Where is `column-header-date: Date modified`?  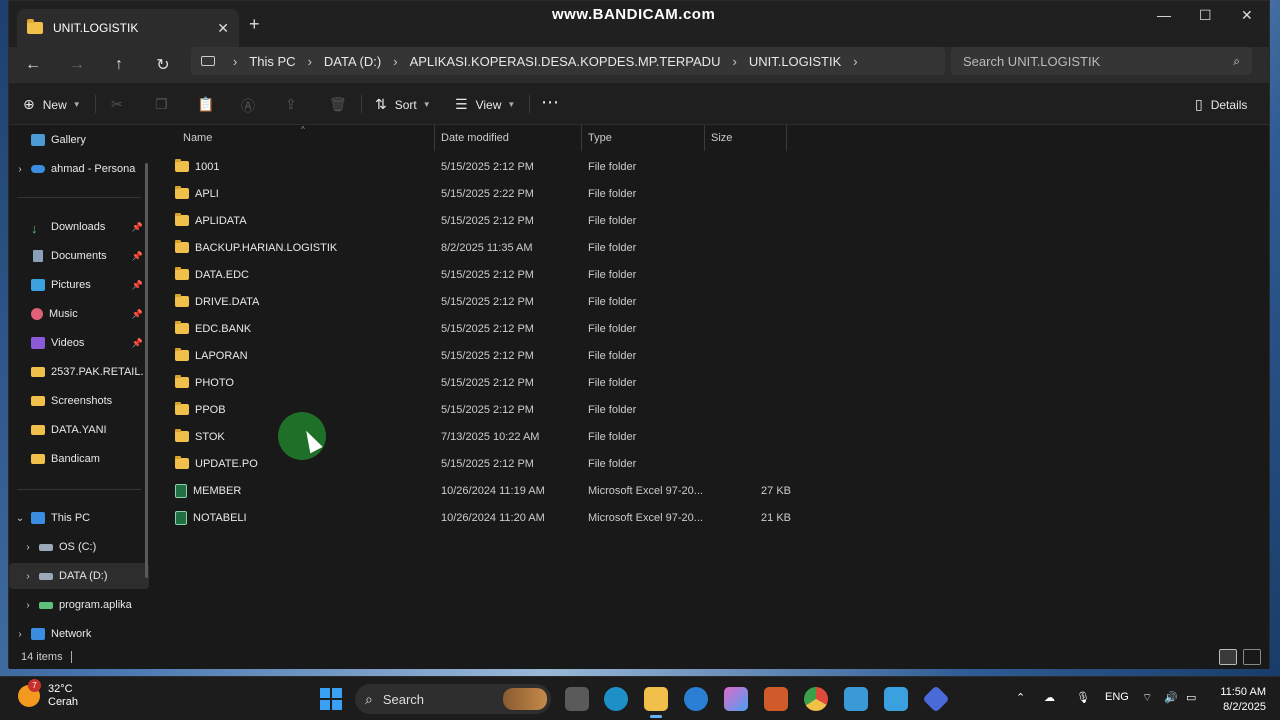 column-header-date: Date modified is located at coordinates (508, 138).